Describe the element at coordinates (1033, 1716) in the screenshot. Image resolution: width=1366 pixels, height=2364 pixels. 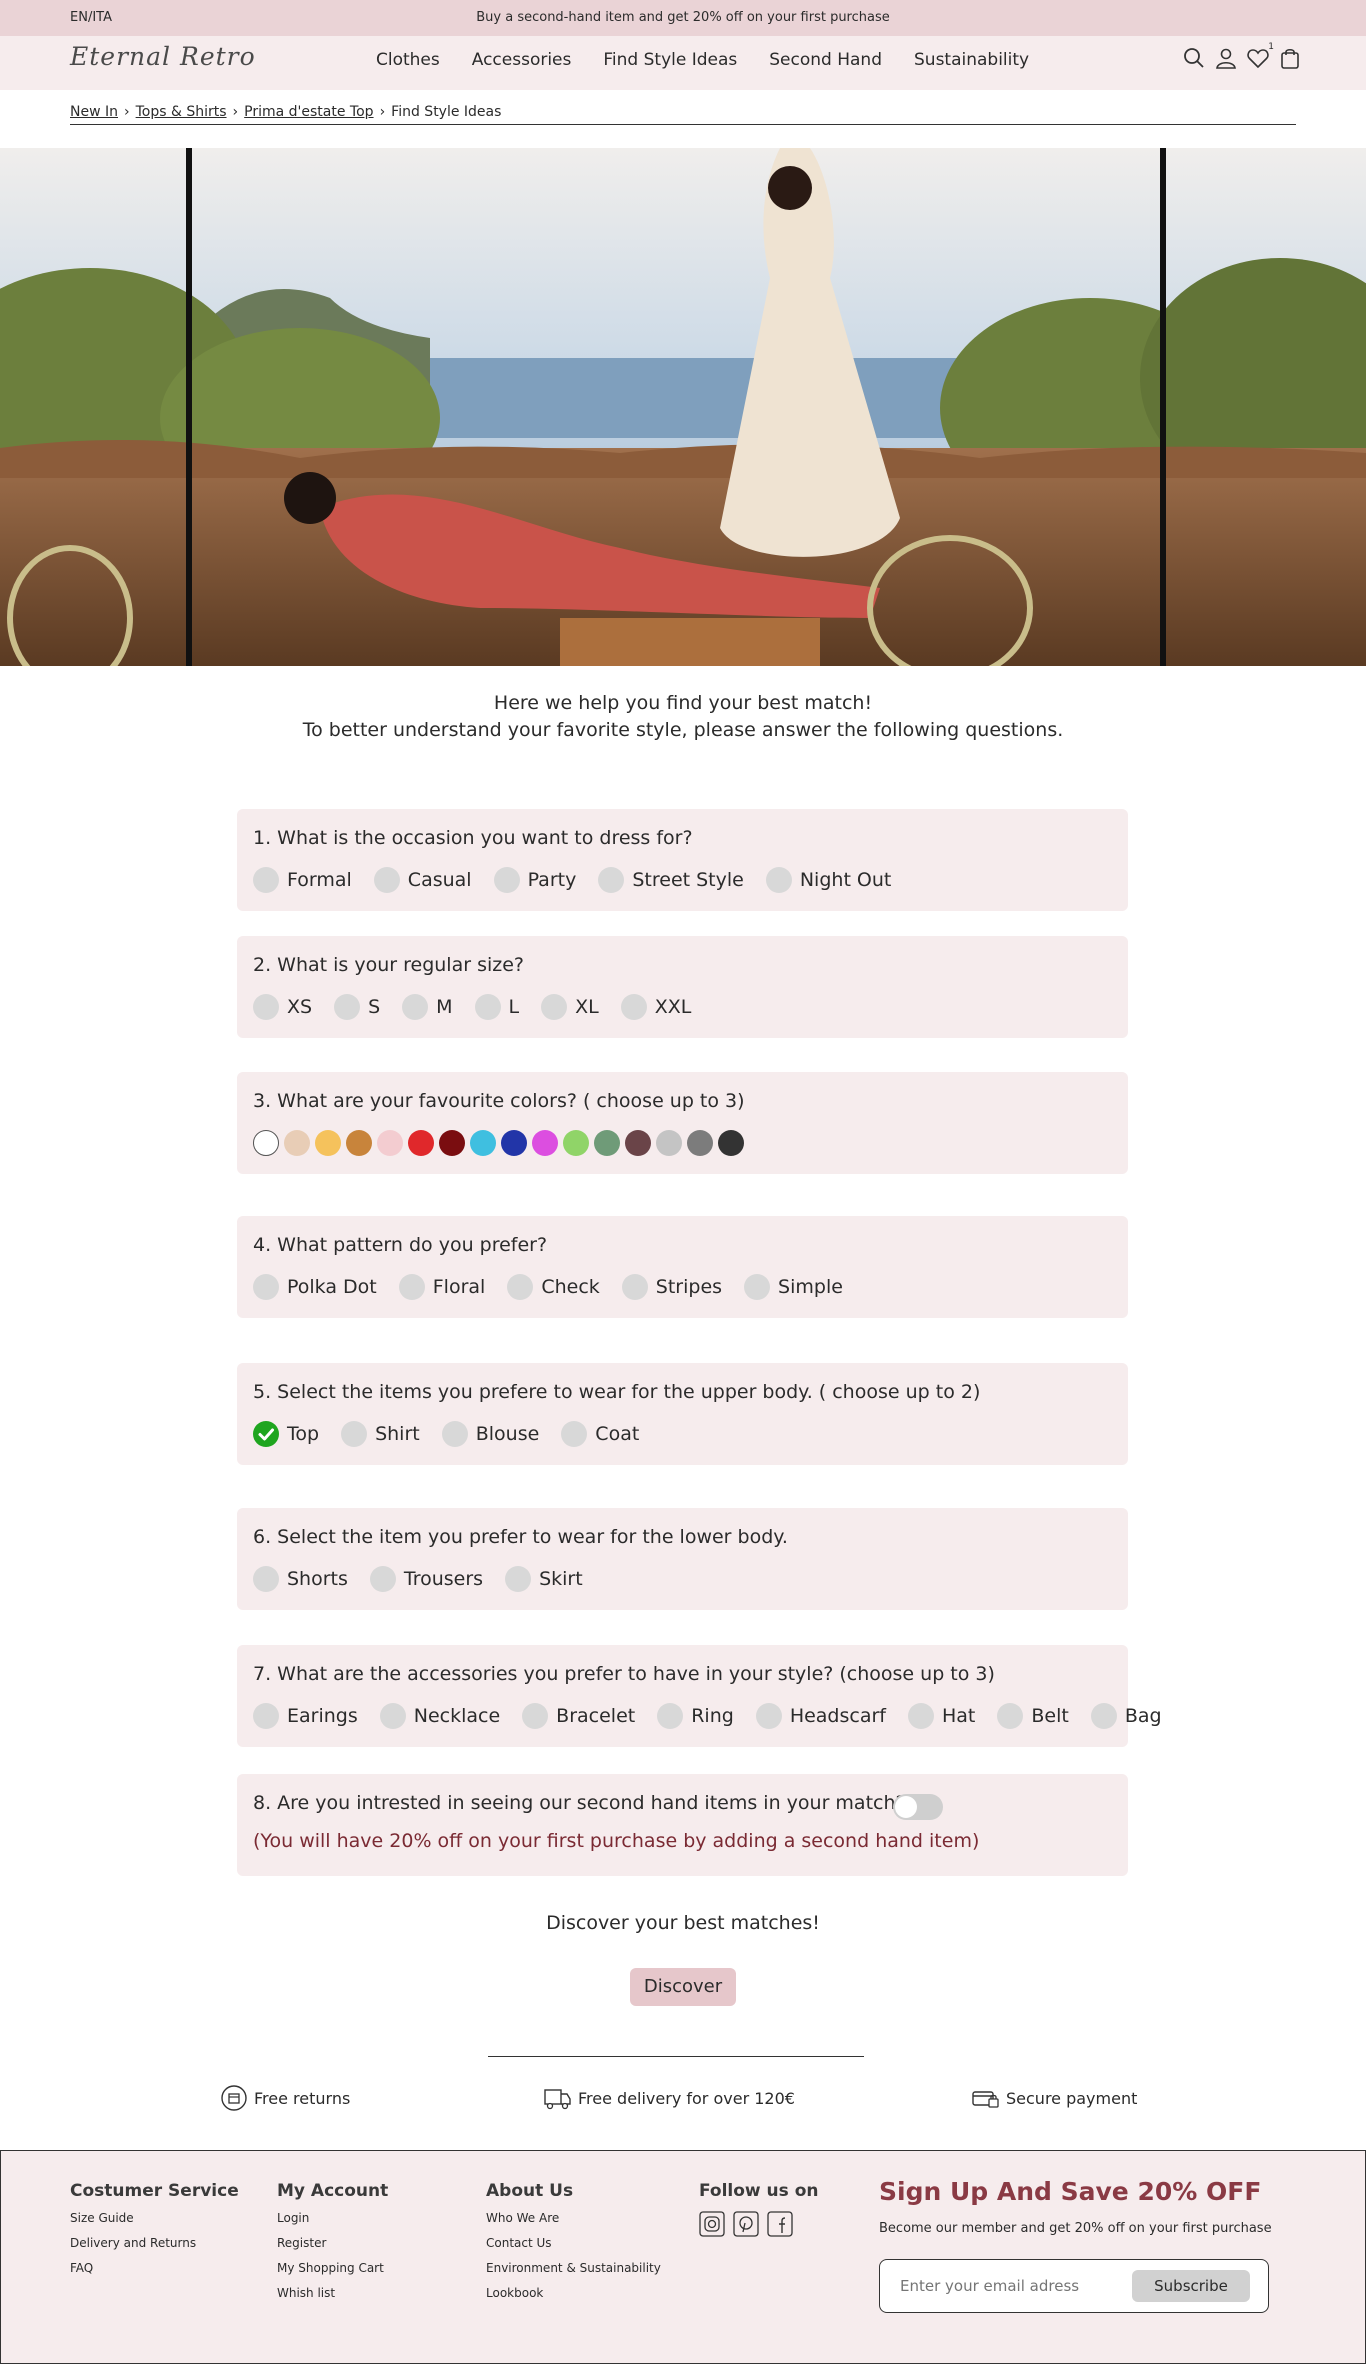
I see `option-belt: Belt` at that location.